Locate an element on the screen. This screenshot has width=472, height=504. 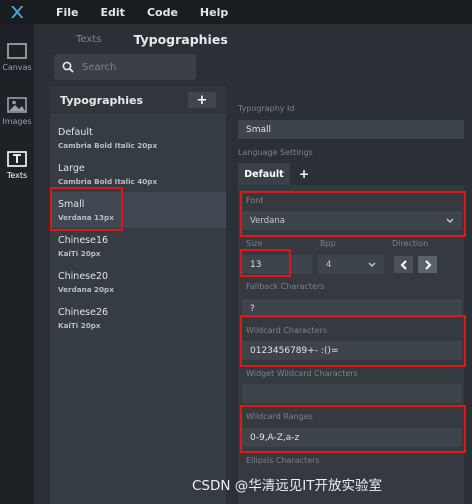
highlight-small-item is located at coordinates (86, 209).